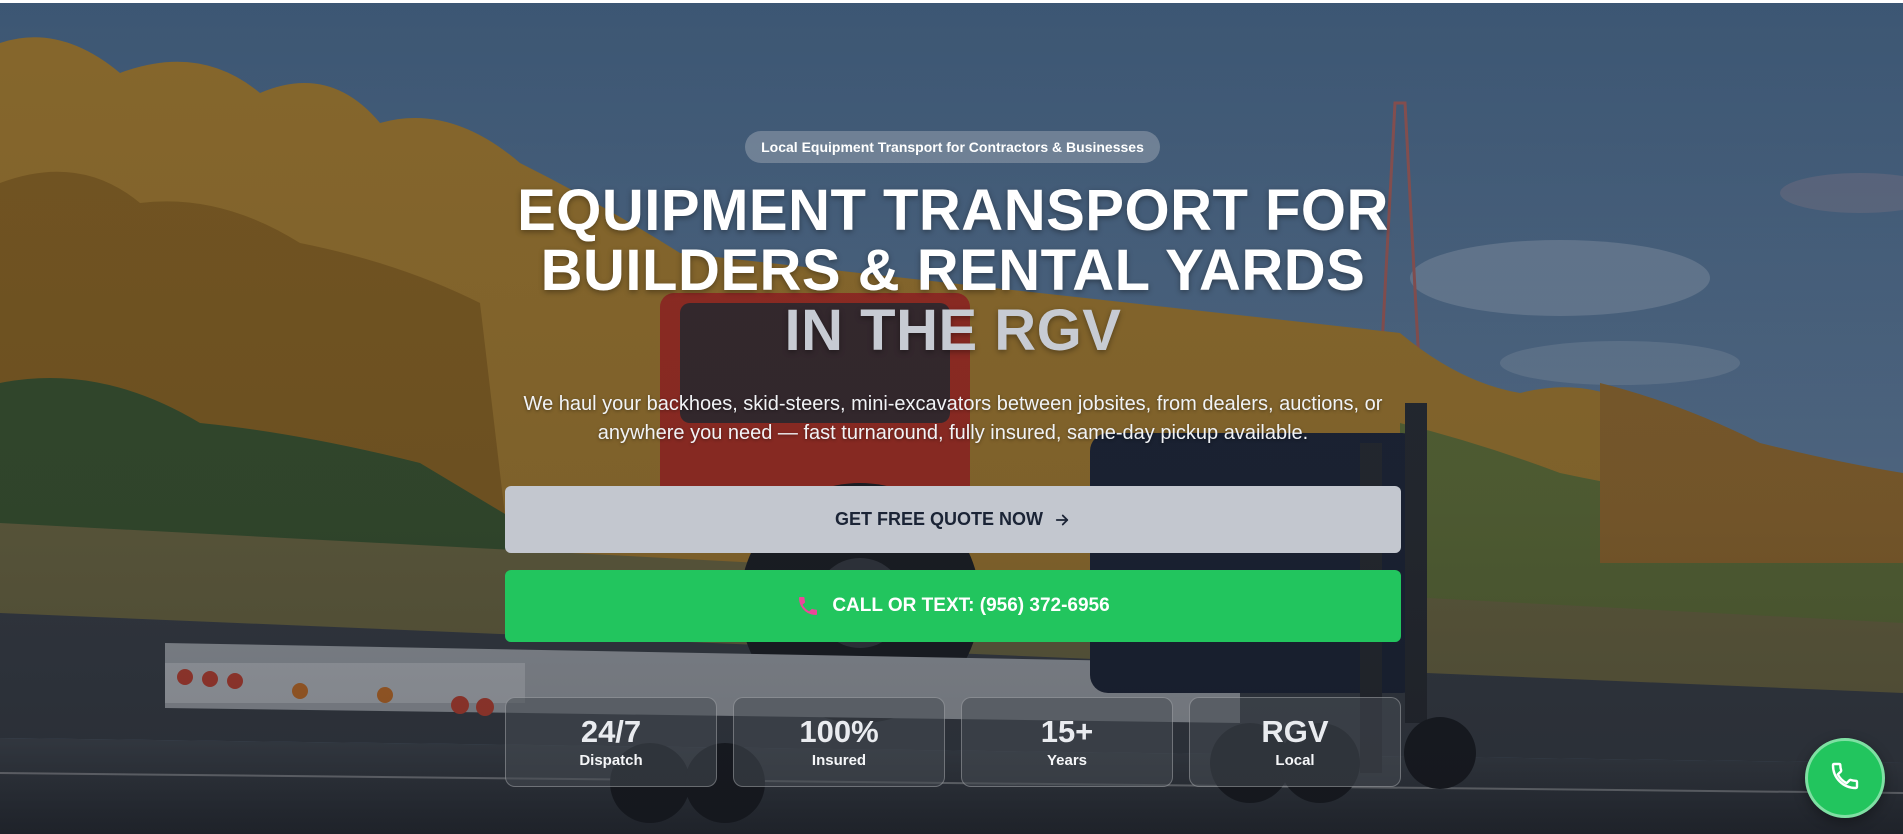 The height and width of the screenshot is (834, 1903). Describe the element at coordinates (938, 519) in the screenshot. I see `get-quote-label: GET FREE QUOTE NOW` at that location.